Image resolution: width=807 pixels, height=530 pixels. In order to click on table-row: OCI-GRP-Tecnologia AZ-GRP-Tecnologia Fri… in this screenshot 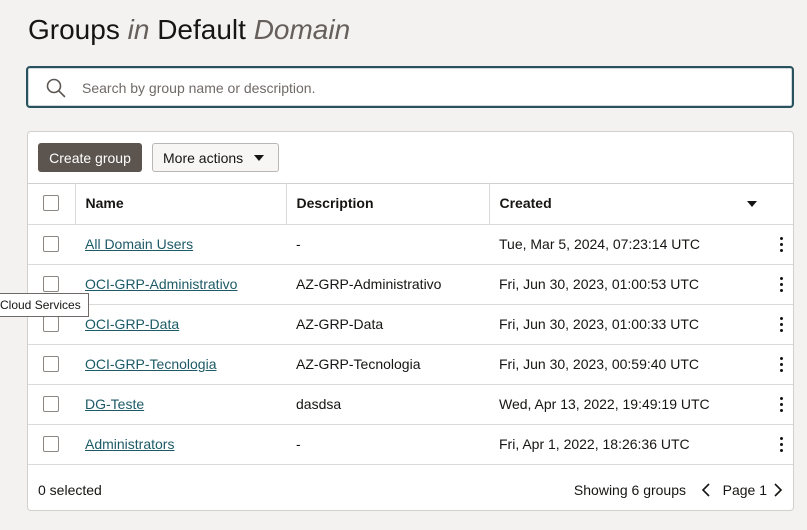, I will do `click(410, 364)`.